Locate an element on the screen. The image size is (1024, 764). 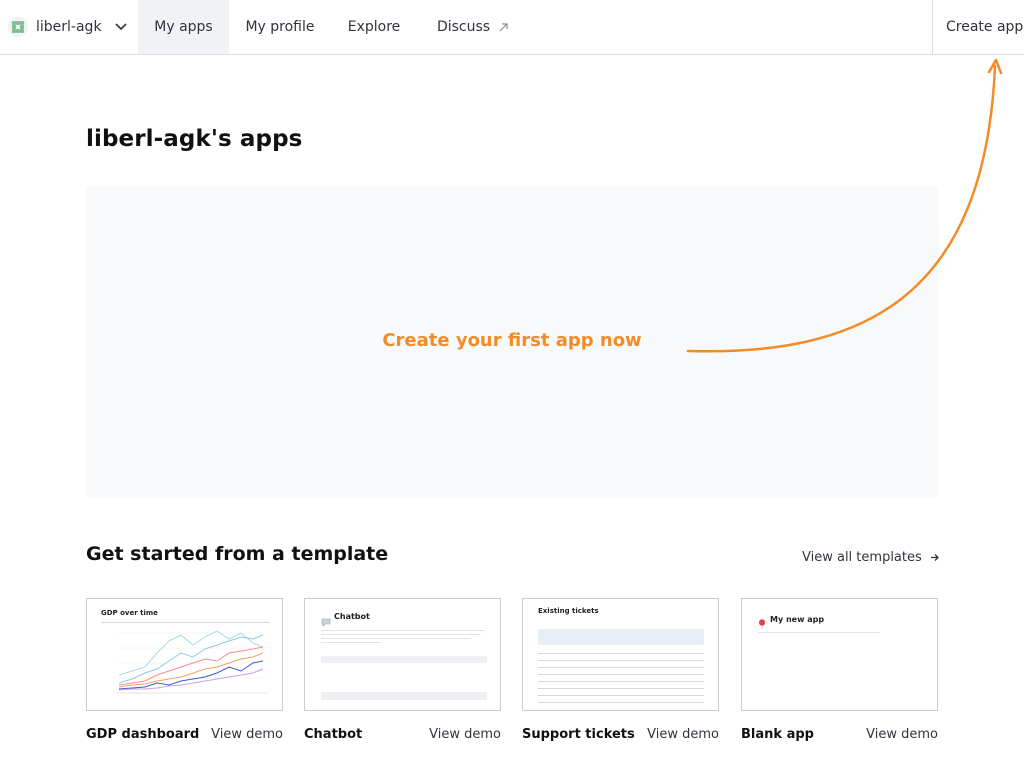
template-thumbnail: My new app is located at coordinates (839, 654).